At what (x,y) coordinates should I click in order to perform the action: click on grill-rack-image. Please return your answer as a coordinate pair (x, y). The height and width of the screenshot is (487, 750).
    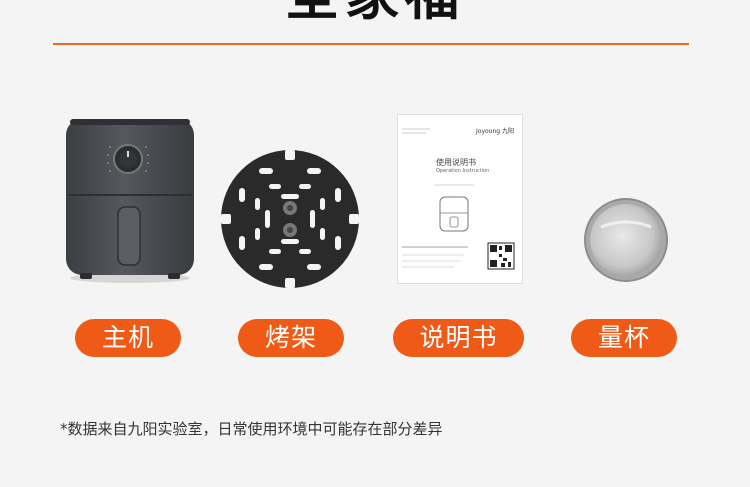
    Looking at the image, I should click on (290, 219).